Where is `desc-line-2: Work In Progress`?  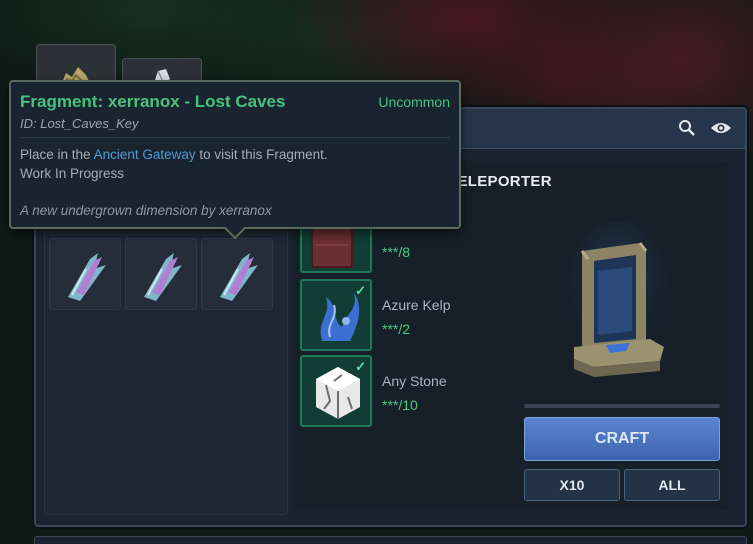 desc-line-2: Work In Progress is located at coordinates (72, 173).